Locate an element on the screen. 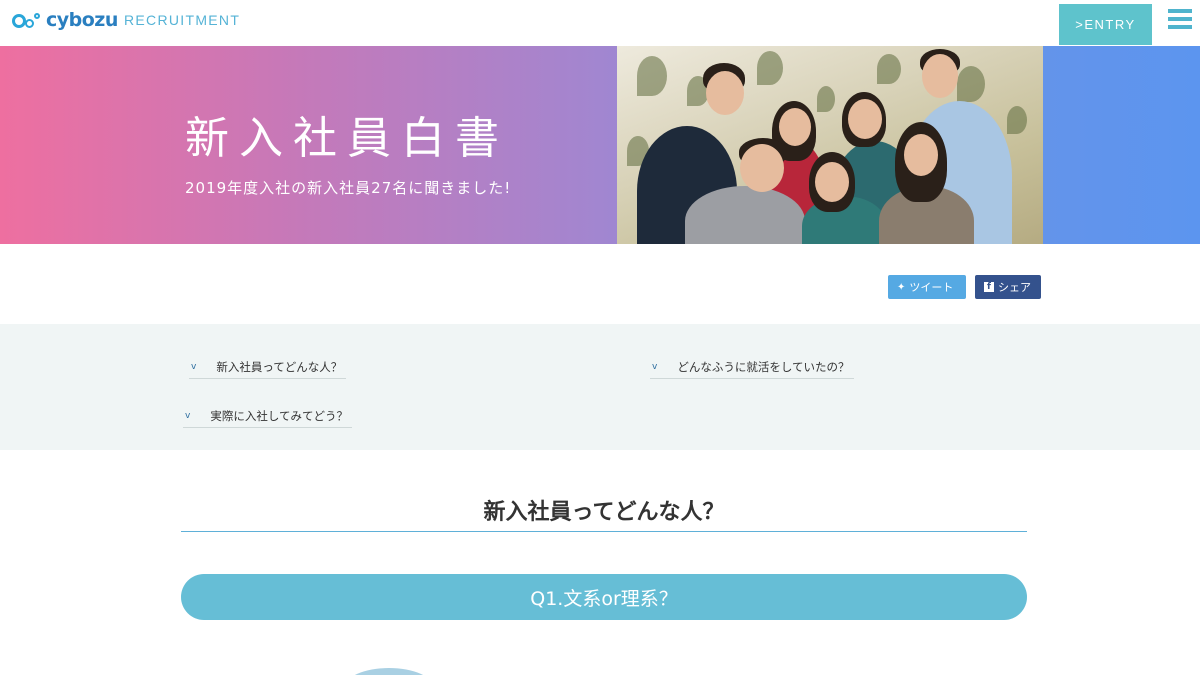 Image resolution: width=1200 pixels, height=675 pixels. hero-subtitle: 2019年度入社の新入社員27名に聞きました! is located at coordinates (348, 188).